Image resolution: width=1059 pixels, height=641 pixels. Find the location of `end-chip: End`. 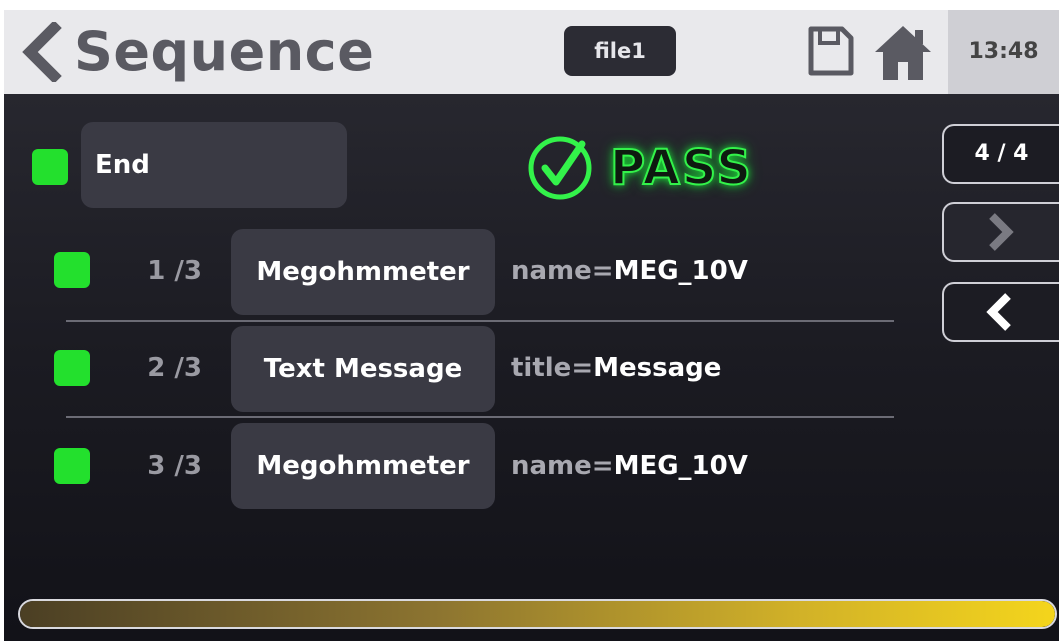

end-chip: End is located at coordinates (214, 165).